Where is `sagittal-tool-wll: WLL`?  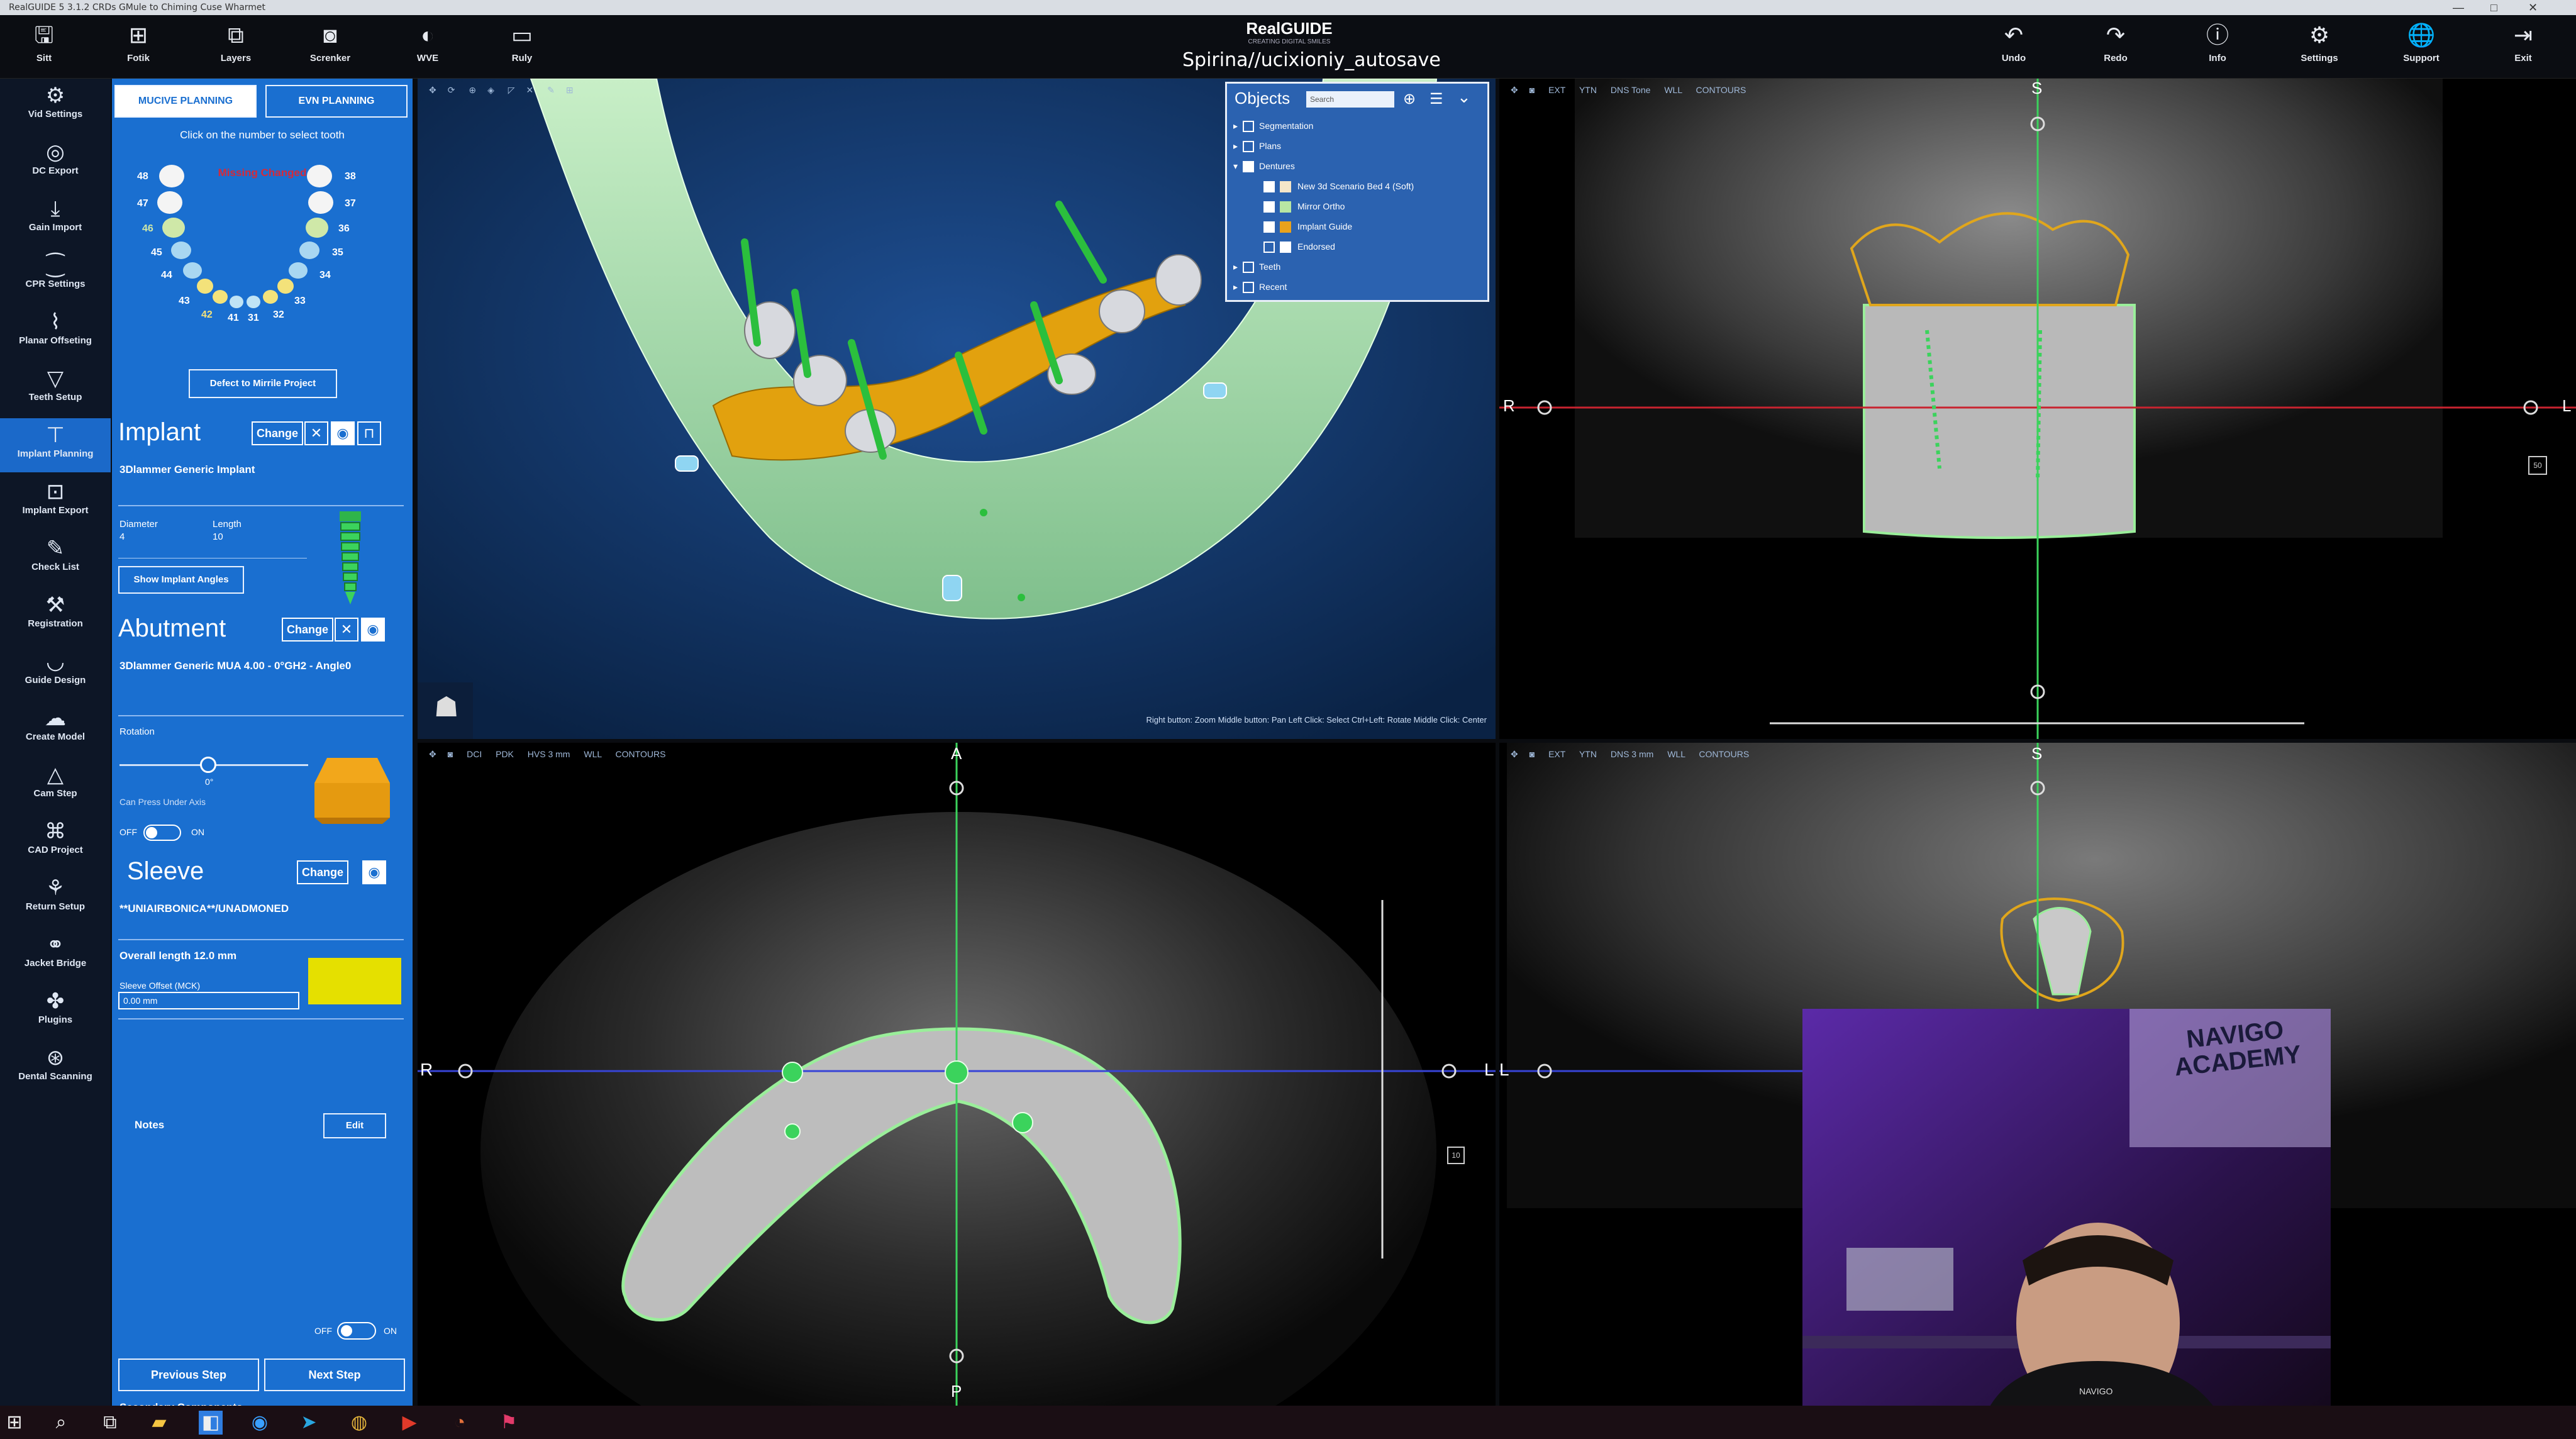
sagittal-tool-wll: WLL is located at coordinates (1676, 754).